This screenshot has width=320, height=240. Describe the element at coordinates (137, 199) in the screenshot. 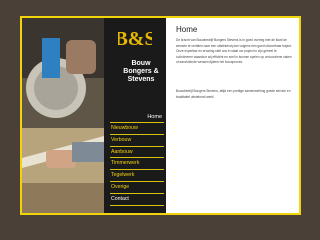

I see `nav-item-contact: Contact` at that location.